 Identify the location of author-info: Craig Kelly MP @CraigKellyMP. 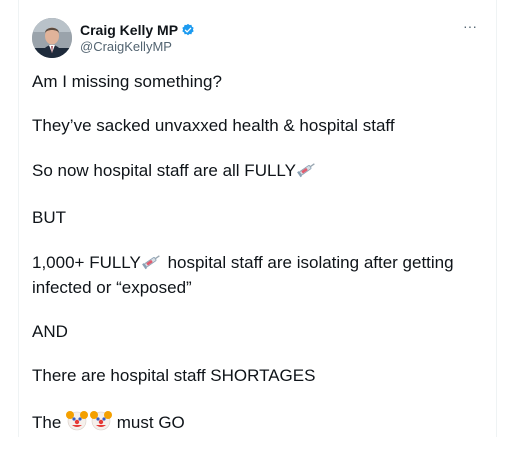
(137, 37).